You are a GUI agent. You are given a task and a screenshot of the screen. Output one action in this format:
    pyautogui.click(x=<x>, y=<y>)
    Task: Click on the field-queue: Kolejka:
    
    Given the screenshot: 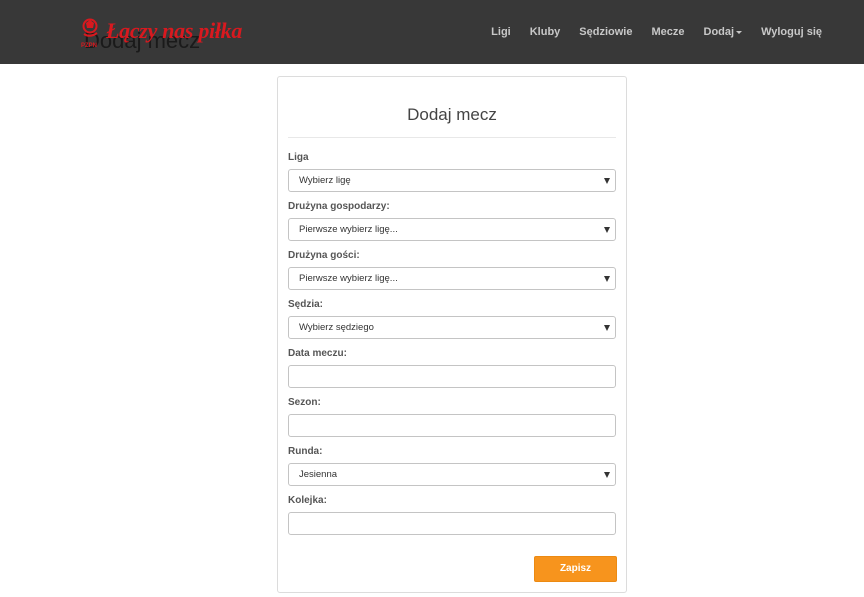 What is the action you would take?
    pyautogui.click(x=452, y=515)
    